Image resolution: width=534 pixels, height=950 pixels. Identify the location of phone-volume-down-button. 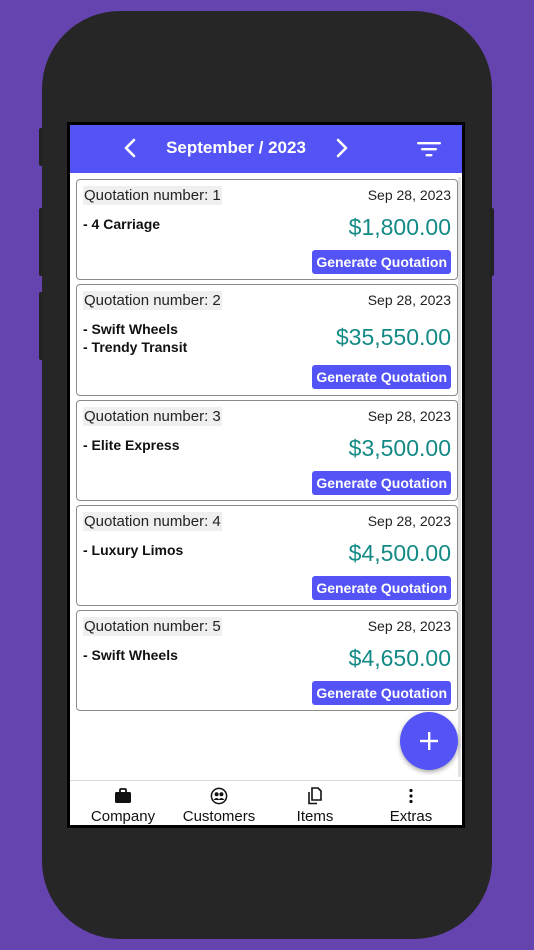
(41, 326).